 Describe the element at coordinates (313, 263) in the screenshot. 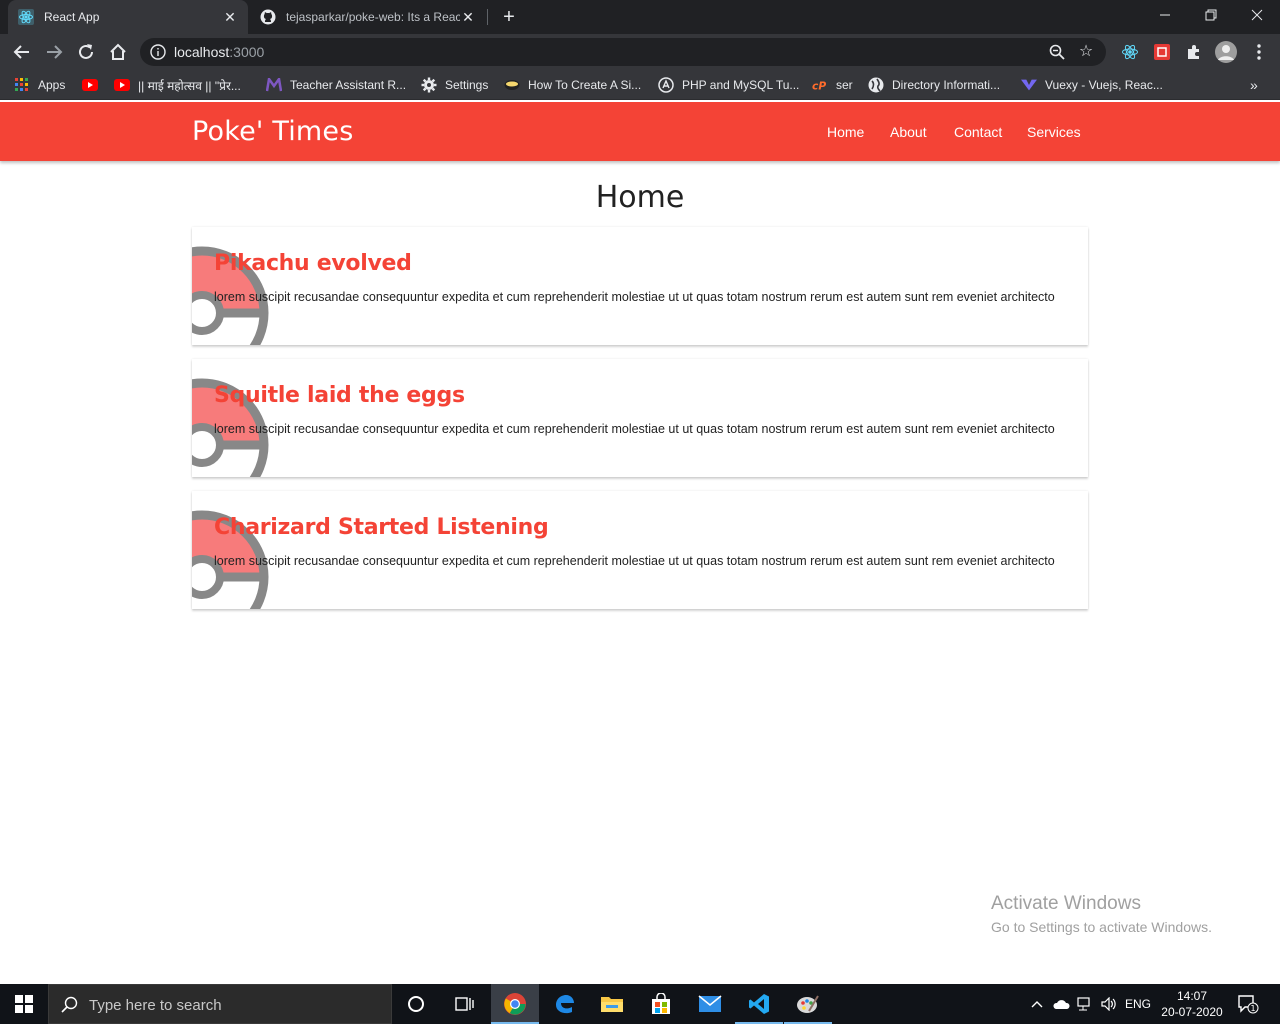

I see `post-title: Pikachu evolved` at that location.